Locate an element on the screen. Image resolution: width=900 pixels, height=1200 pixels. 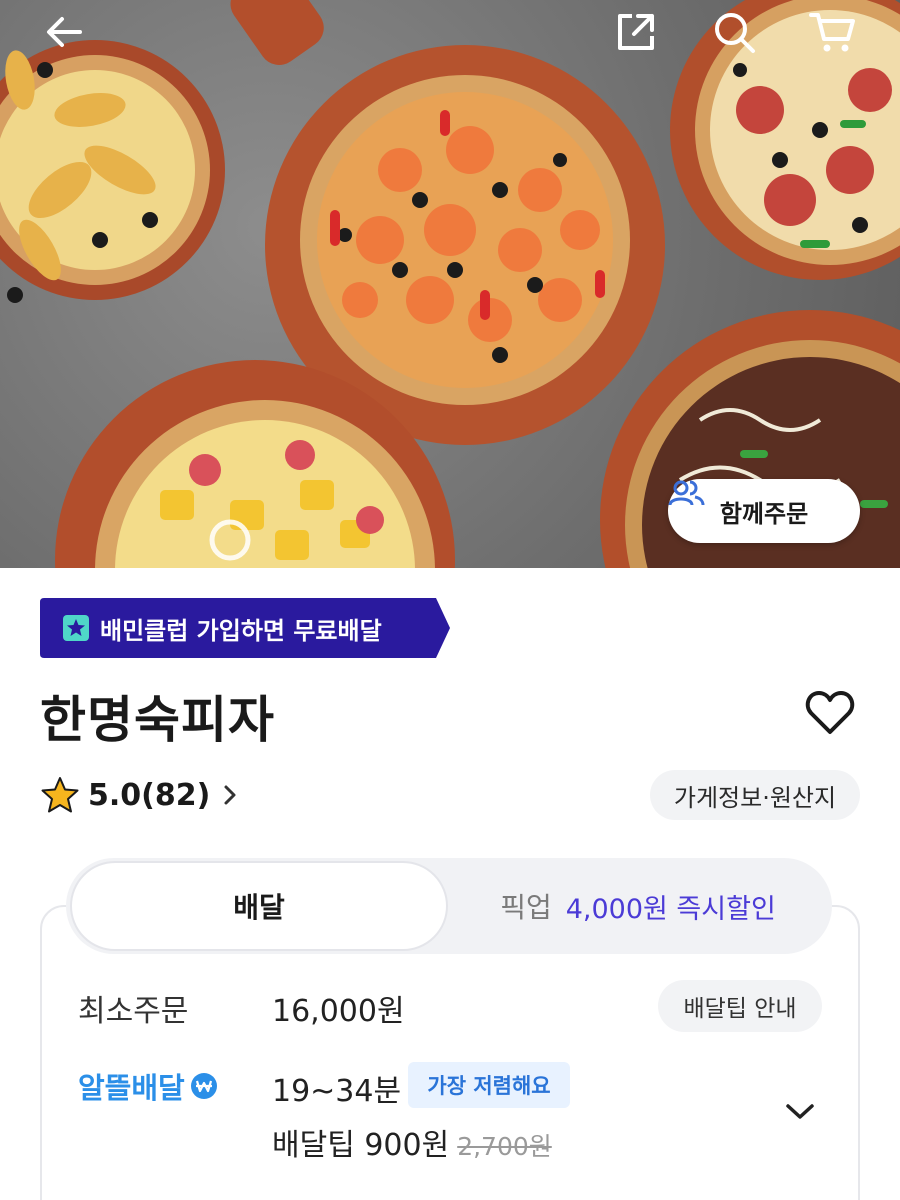
share-button is located at coordinates (636, 32).